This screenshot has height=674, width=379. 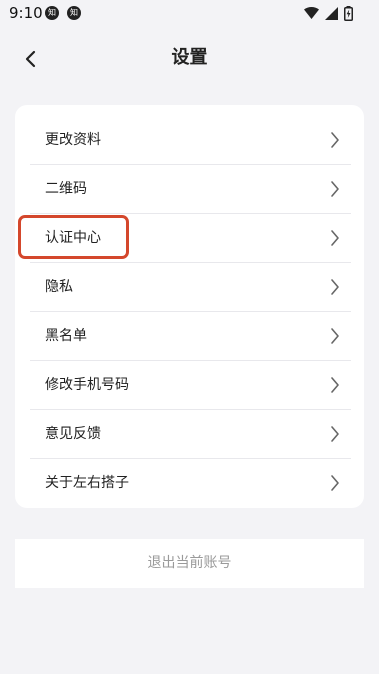 I want to click on menu-item-label: 黑名单, so click(x=66, y=336).